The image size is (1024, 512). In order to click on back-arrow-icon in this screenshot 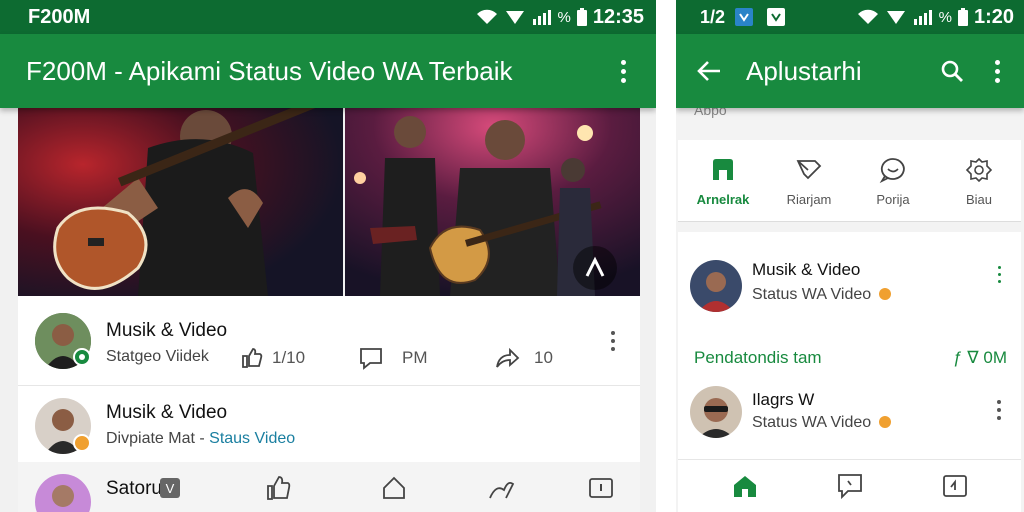, I will do `click(709, 71)`.